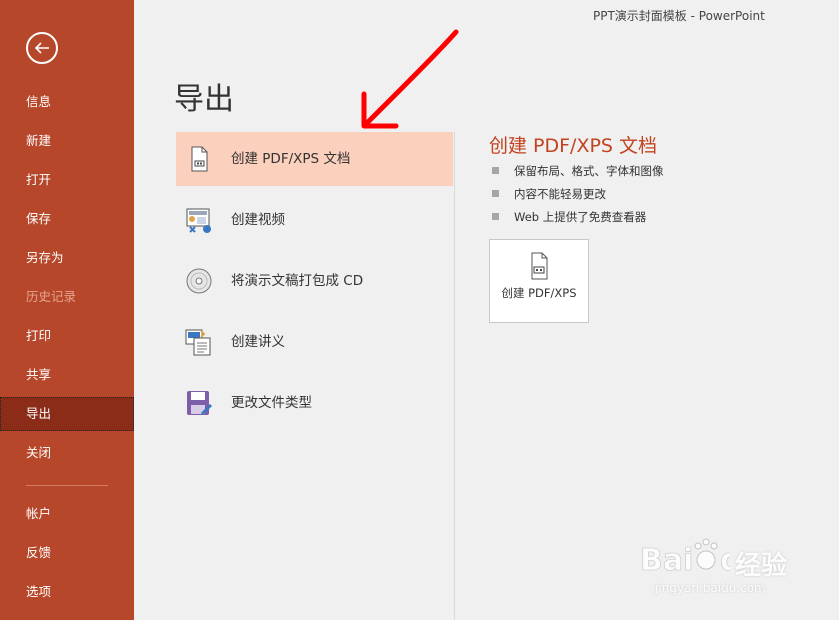  I want to click on save-file-type-icon, so click(200, 403).